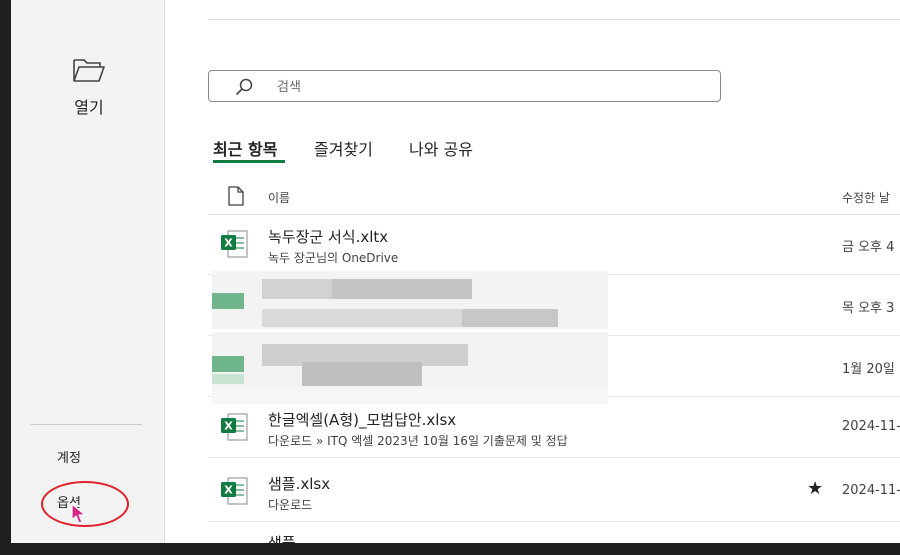 This screenshot has width=900, height=555. I want to click on file-location: 다운로드, so click(290, 505).